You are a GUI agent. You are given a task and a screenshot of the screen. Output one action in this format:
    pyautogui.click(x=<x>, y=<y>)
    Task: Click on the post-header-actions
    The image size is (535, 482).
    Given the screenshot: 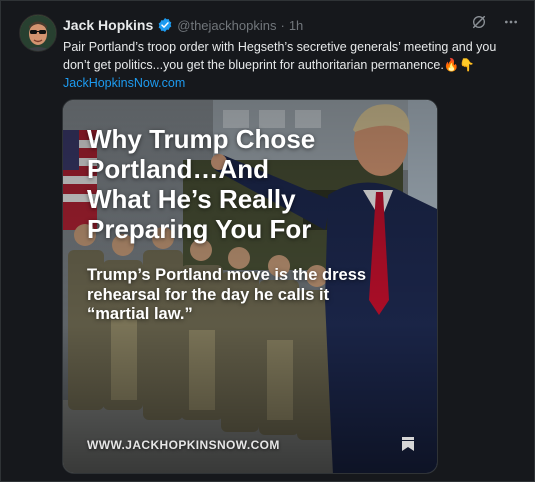 What is the action you would take?
    pyautogui.click(x=495, y=22)
    